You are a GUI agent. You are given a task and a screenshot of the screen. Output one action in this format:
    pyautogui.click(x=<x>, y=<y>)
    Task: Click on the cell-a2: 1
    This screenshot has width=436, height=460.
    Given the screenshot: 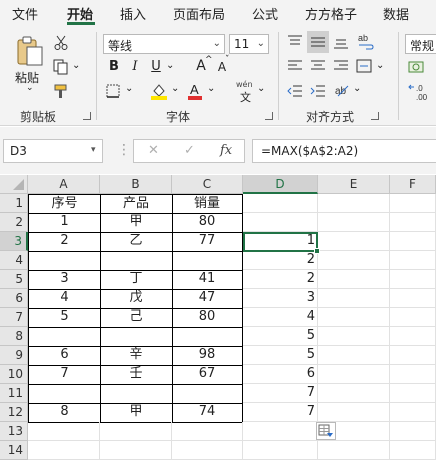 What is the action you would take?
    pyautogui.click(x=64, y=223)
    